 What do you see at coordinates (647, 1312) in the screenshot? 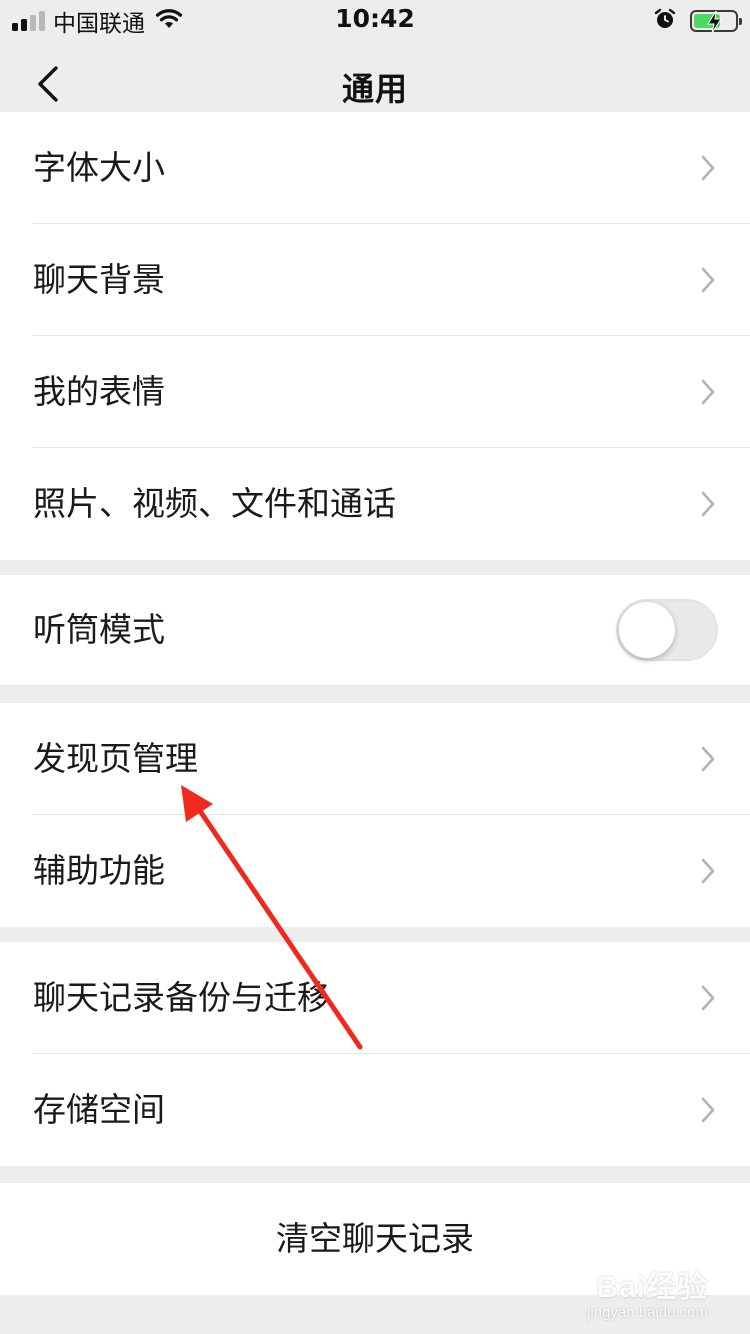
I see `watermark-url: jingyan.baidu.com` at bounding box center [647, 1312].